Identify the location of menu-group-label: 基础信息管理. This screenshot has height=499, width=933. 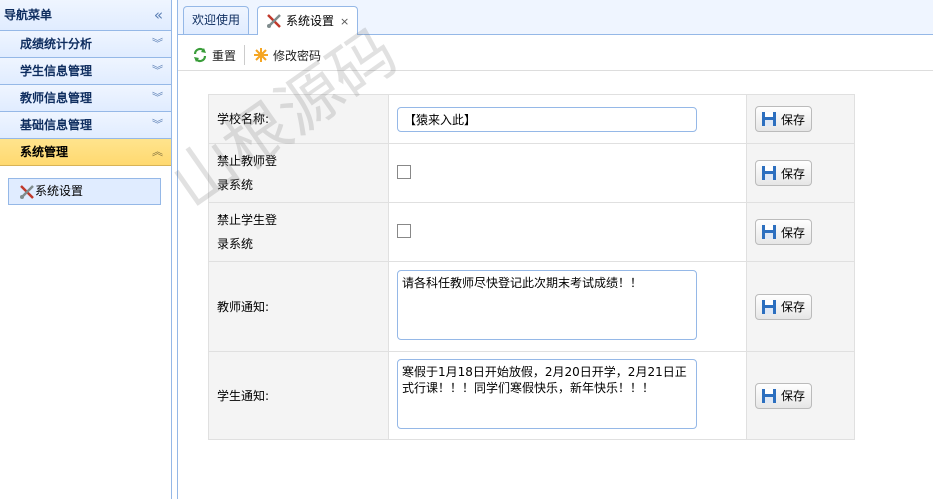
(56, 125).